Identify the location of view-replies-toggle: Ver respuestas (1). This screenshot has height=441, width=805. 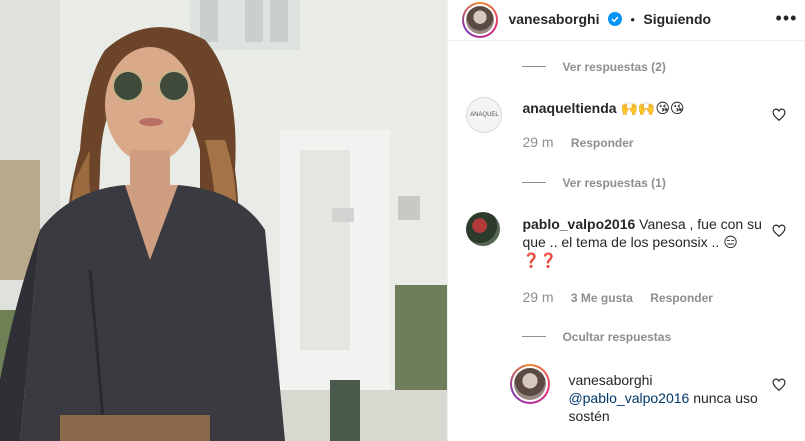
(594, 183).